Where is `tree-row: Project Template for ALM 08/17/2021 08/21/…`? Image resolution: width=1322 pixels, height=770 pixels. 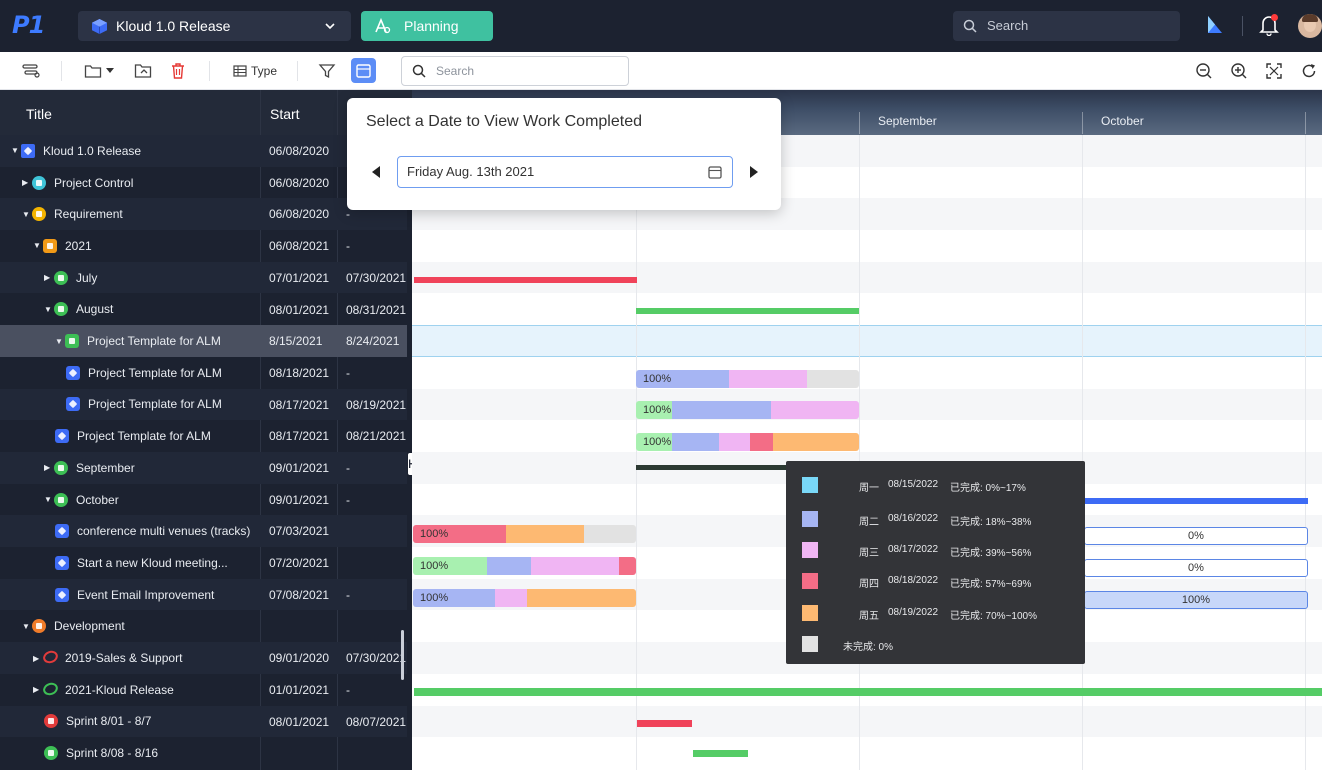 tree-row: Project Template for ALM 08/17/2021 08/21/… is located at coordinates (203, 436).